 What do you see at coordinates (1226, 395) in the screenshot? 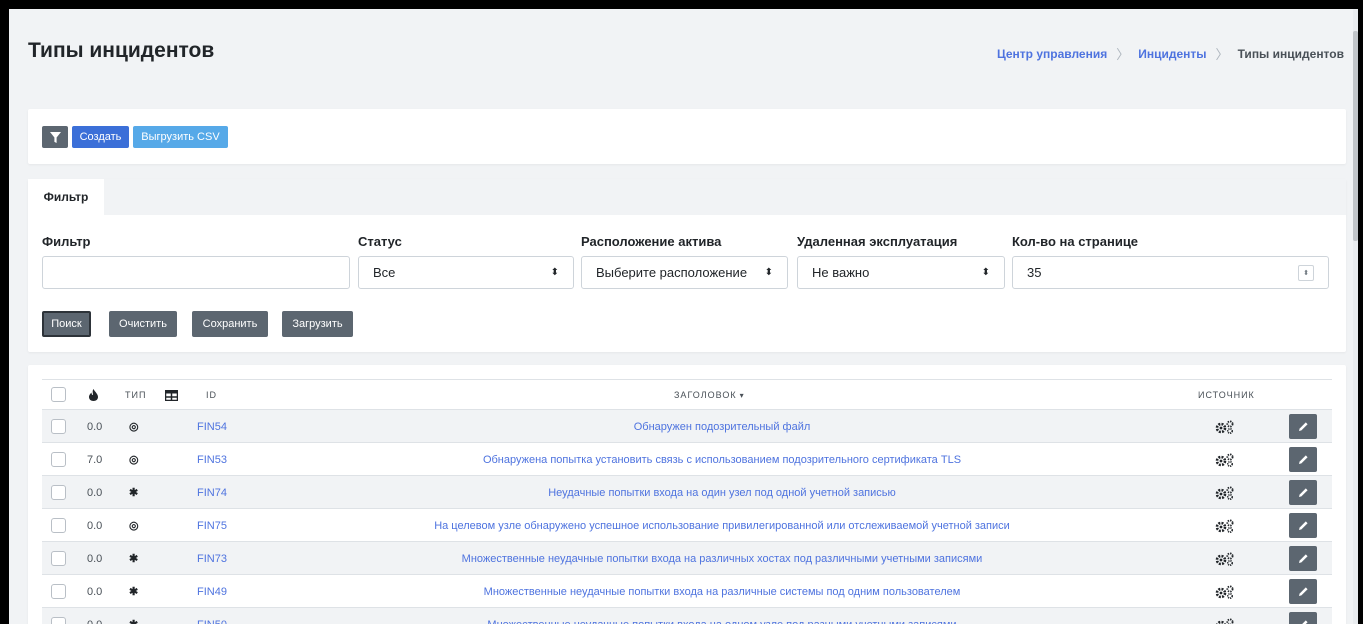
I see `source-column-header: ИСТОЧНИК` at bounding box center [1226, 395].